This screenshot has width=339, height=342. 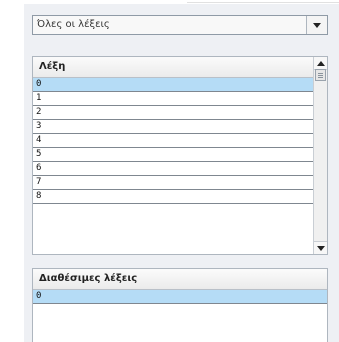 I want to click on table-row: 8, so click(x=173, y=197).